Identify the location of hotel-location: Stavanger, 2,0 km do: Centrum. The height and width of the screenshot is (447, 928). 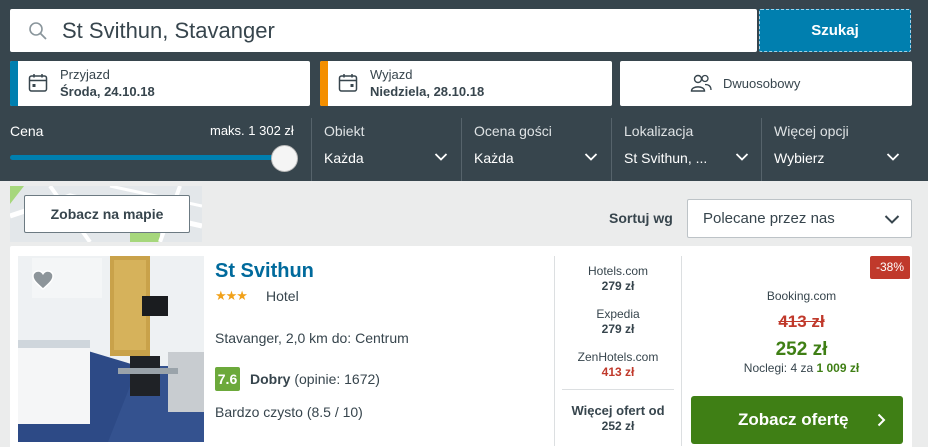
(312, 338).